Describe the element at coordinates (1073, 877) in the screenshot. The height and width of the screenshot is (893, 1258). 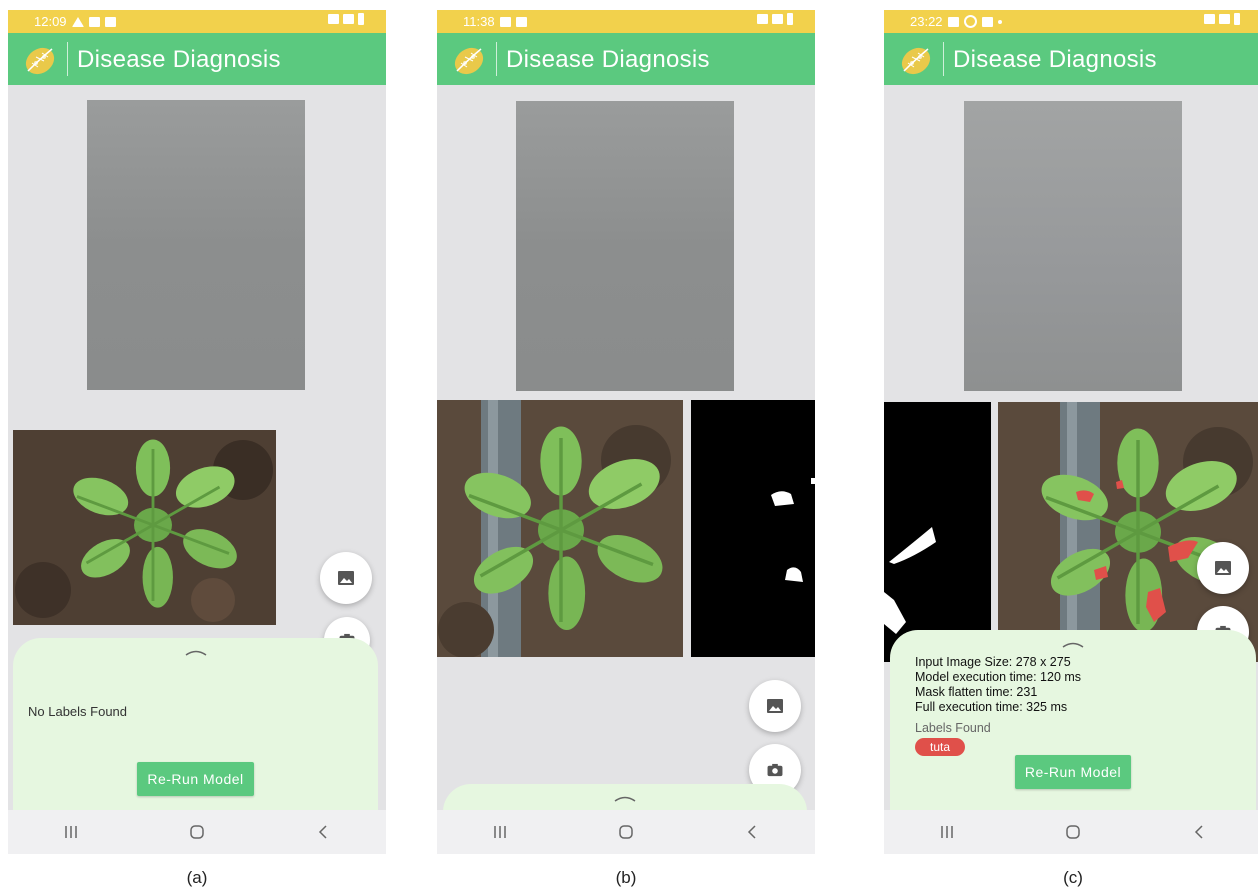
I see `caption-c: (c)` at that location.